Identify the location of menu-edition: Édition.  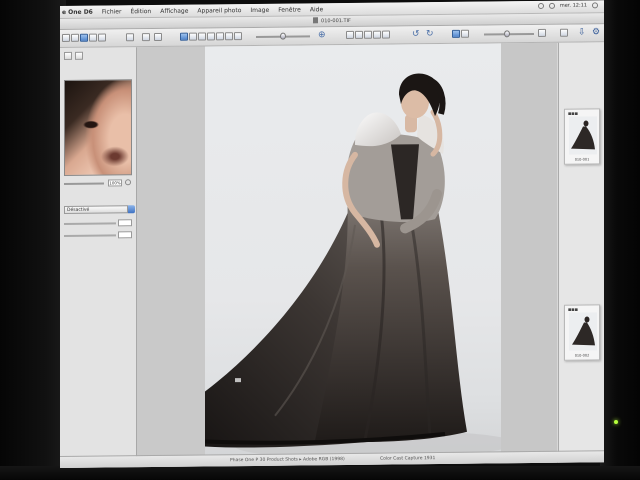
(140, 11).